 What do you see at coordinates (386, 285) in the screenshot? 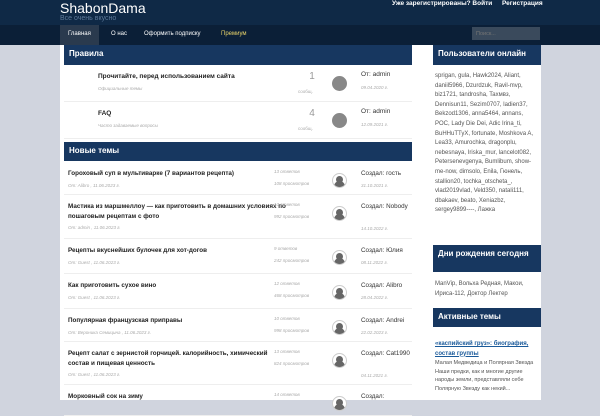
I see `topic-creator: Создал: Alibro` at bounding box center [386, 285].